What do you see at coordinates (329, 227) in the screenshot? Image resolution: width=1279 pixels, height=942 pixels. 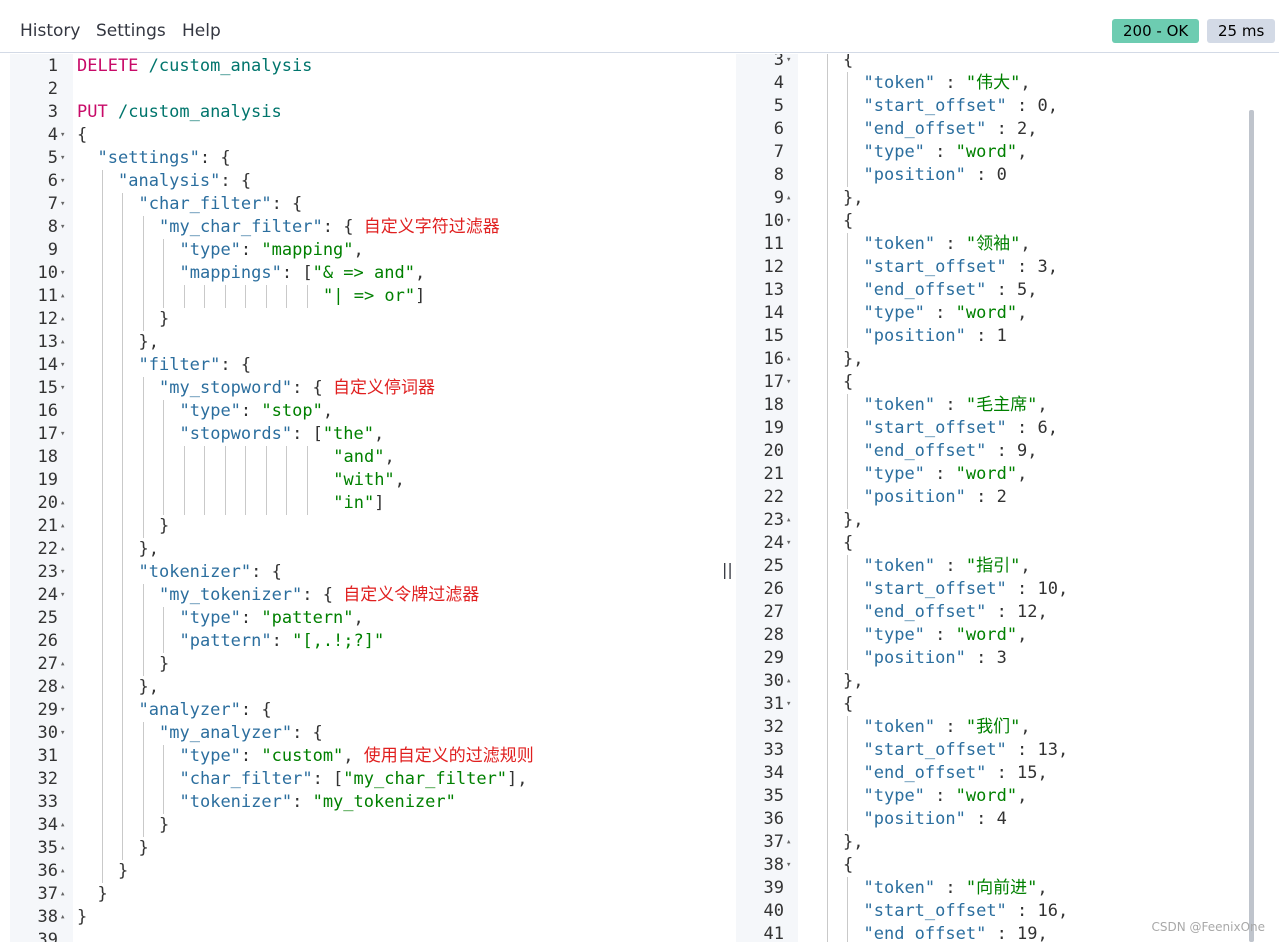 I see `code-text: "my_char_filter": { 自定义字符过滤器` at bounding box center [329, 227].